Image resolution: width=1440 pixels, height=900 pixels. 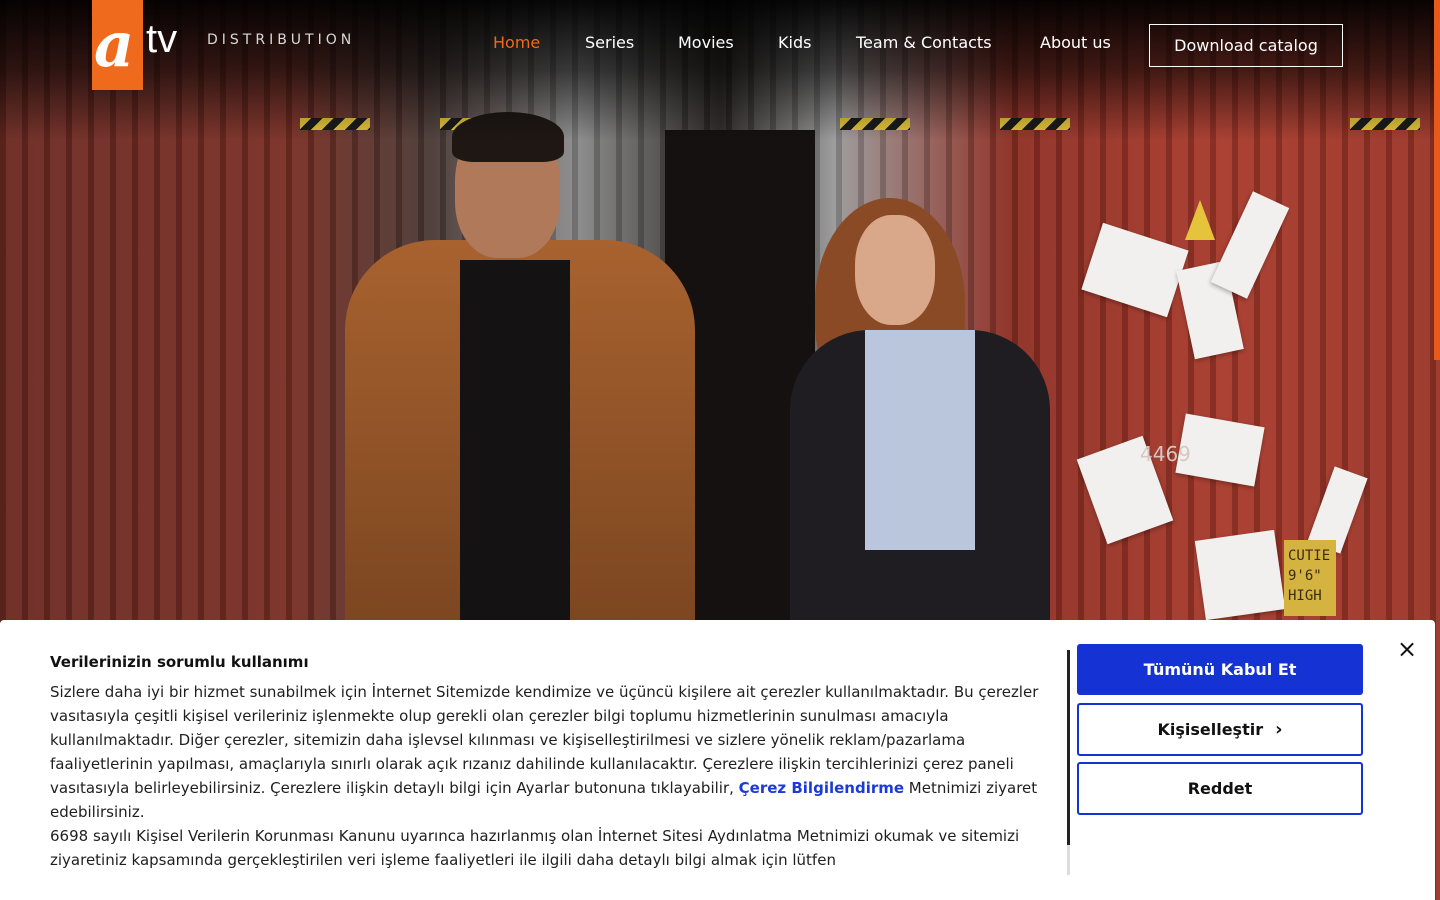 I want to click on reject-button: Reddet, so click(x=1220, y=788).